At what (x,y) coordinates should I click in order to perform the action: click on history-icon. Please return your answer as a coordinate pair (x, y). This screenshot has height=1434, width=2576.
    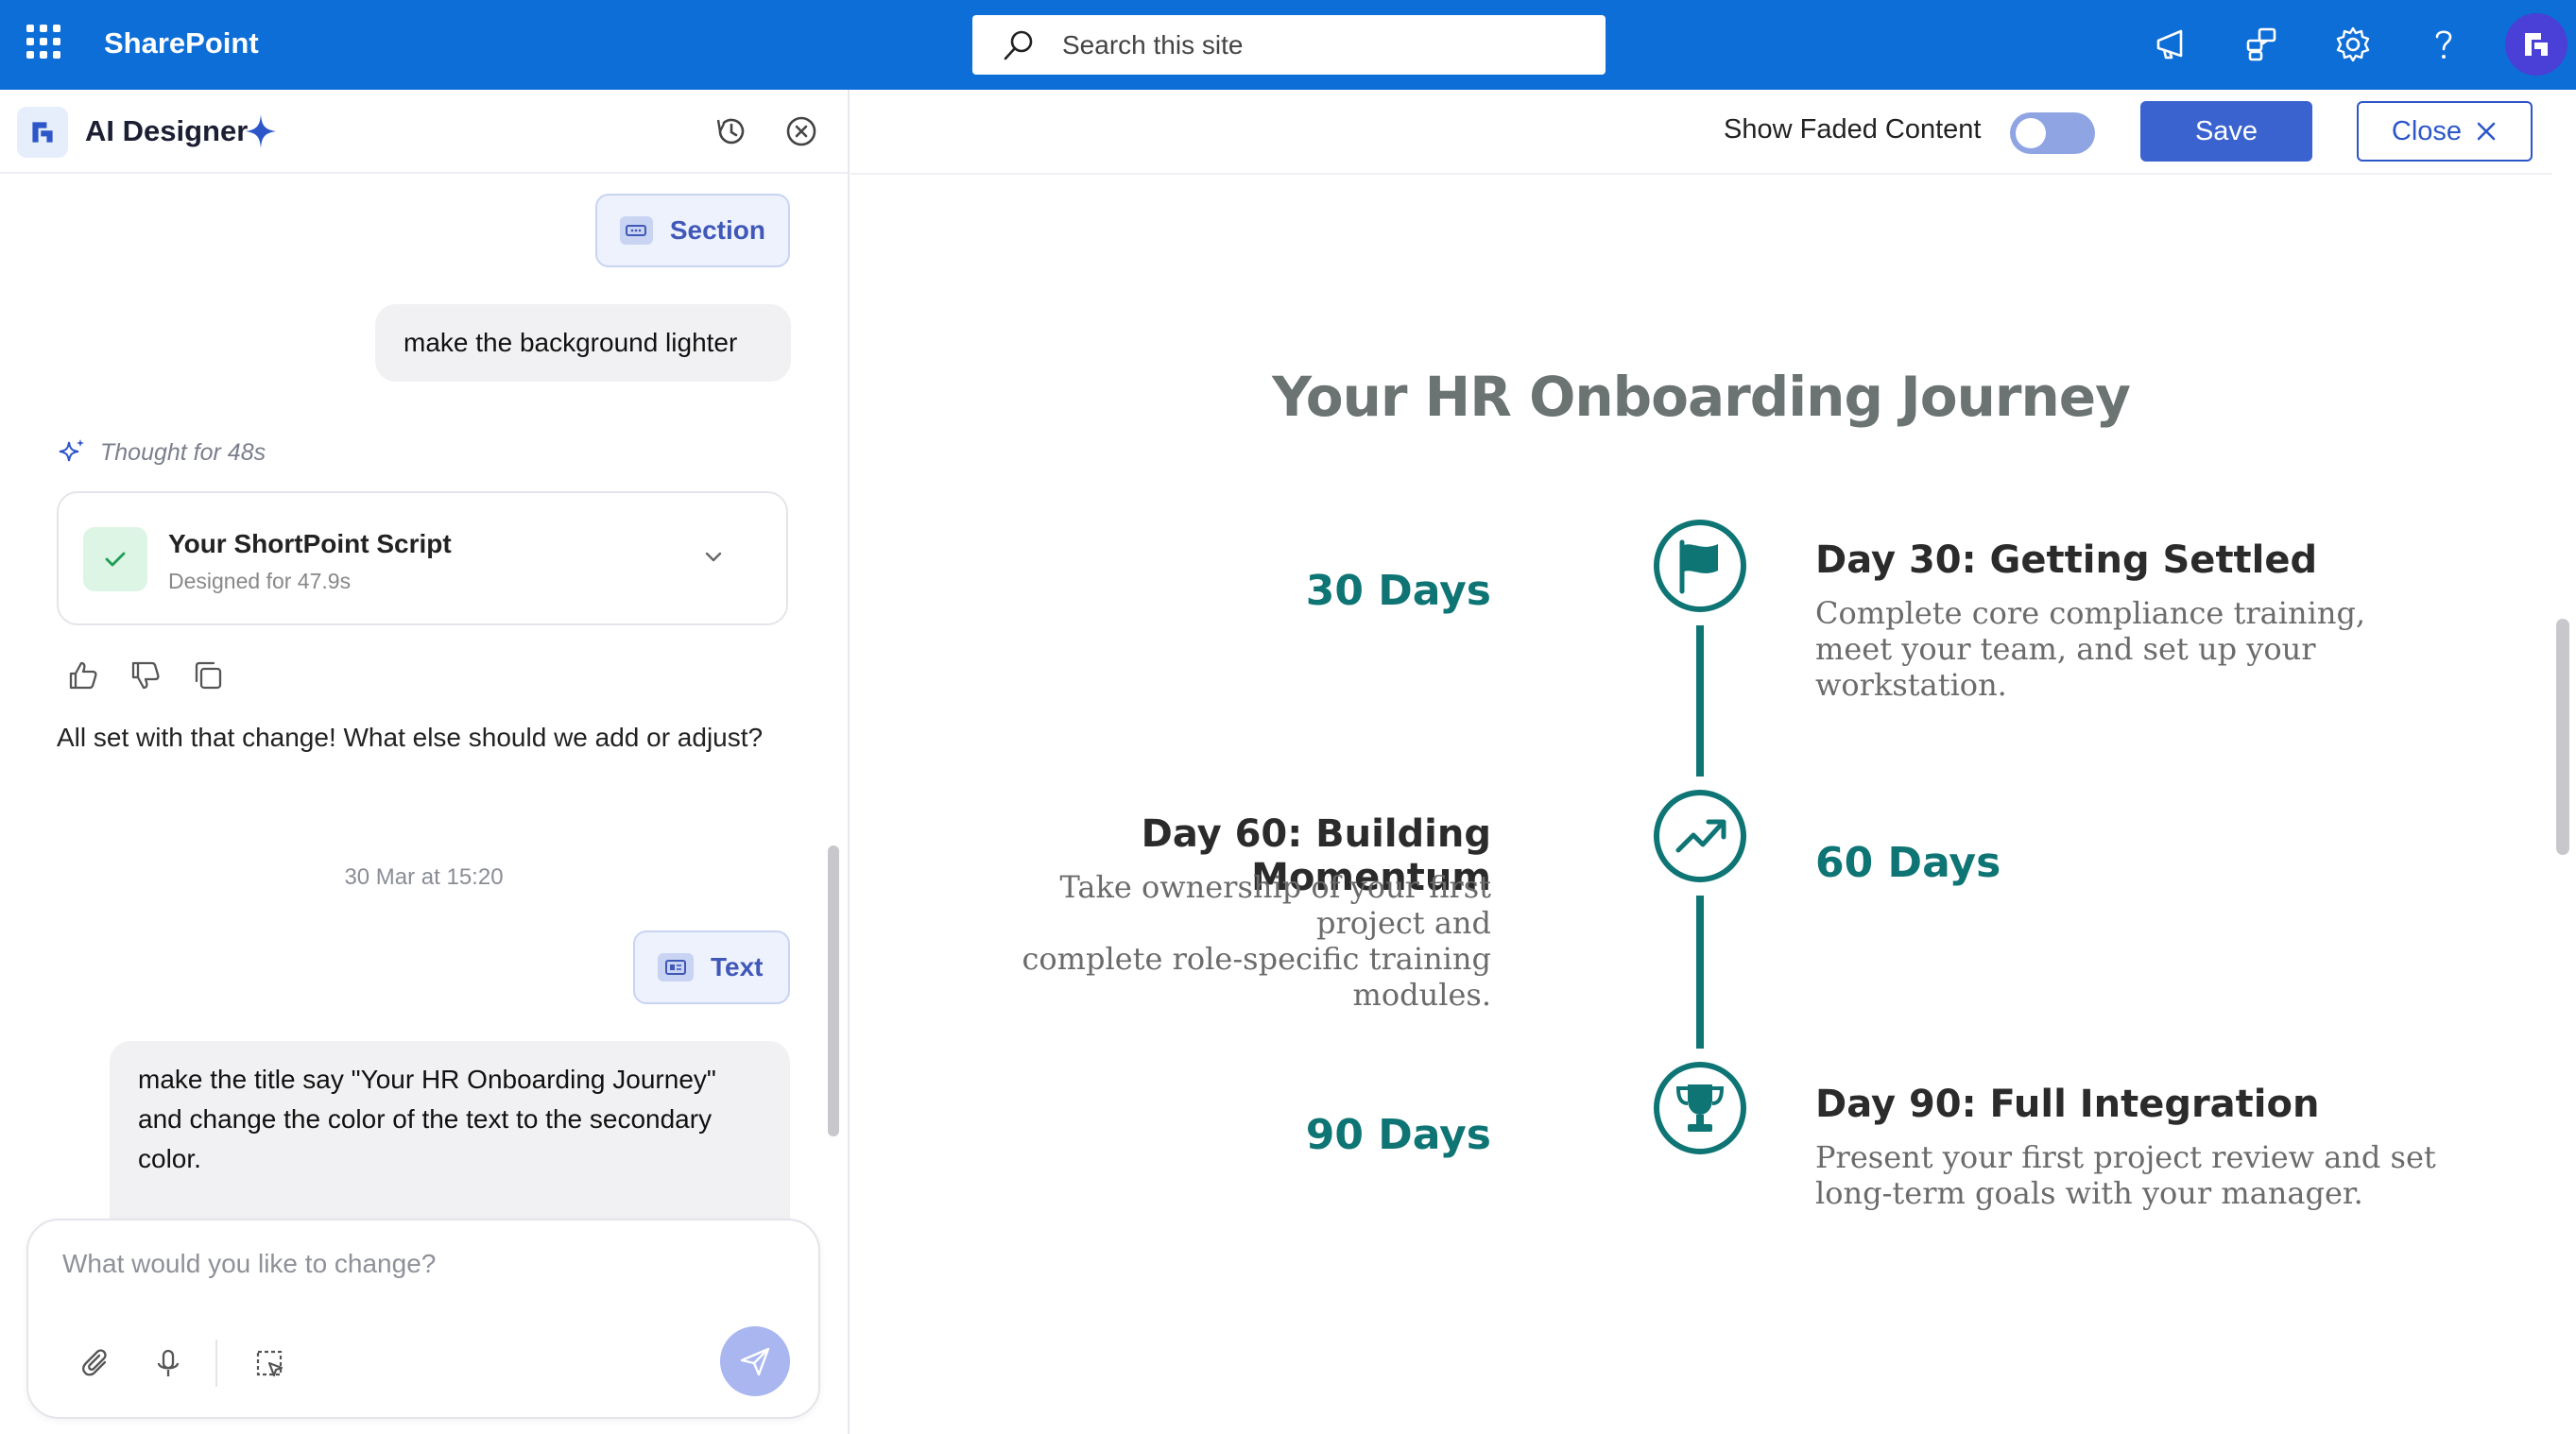
    Looking at the image, I should click on (731, 133).